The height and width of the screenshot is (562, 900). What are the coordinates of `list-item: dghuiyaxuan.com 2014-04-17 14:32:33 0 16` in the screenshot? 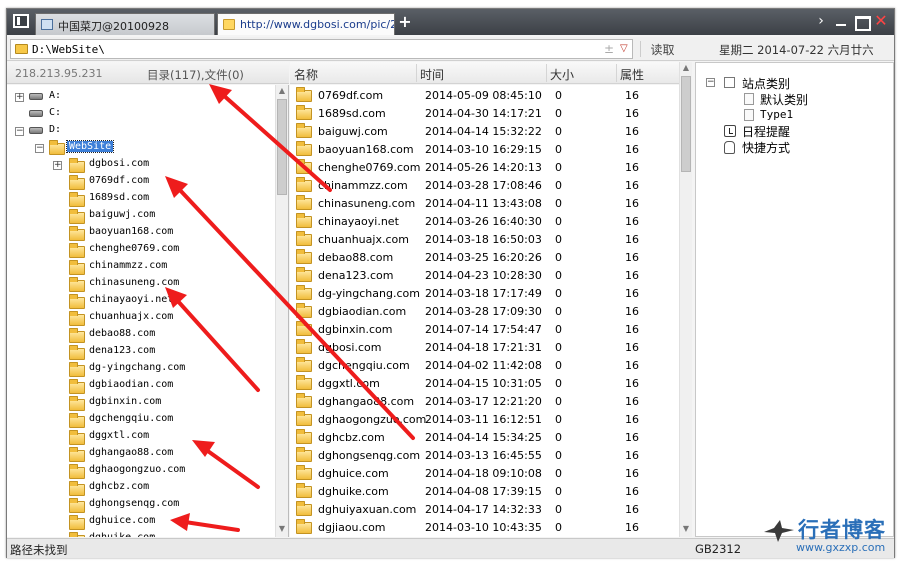 It's located at (487, 509).